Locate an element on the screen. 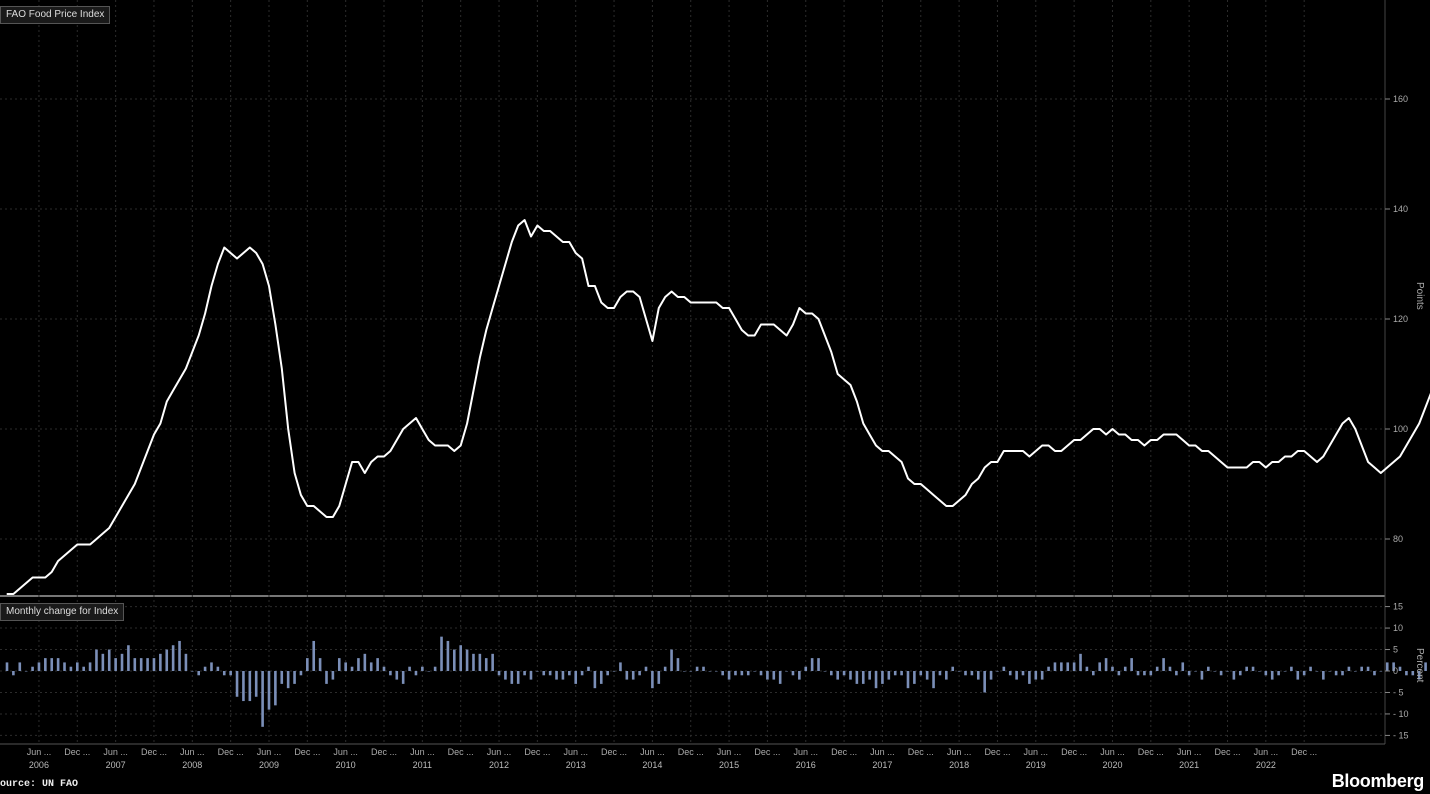 The width and height of the screenshot is (1430, 794). x-year-label: 2021 is located at coordinates (1189, 765).